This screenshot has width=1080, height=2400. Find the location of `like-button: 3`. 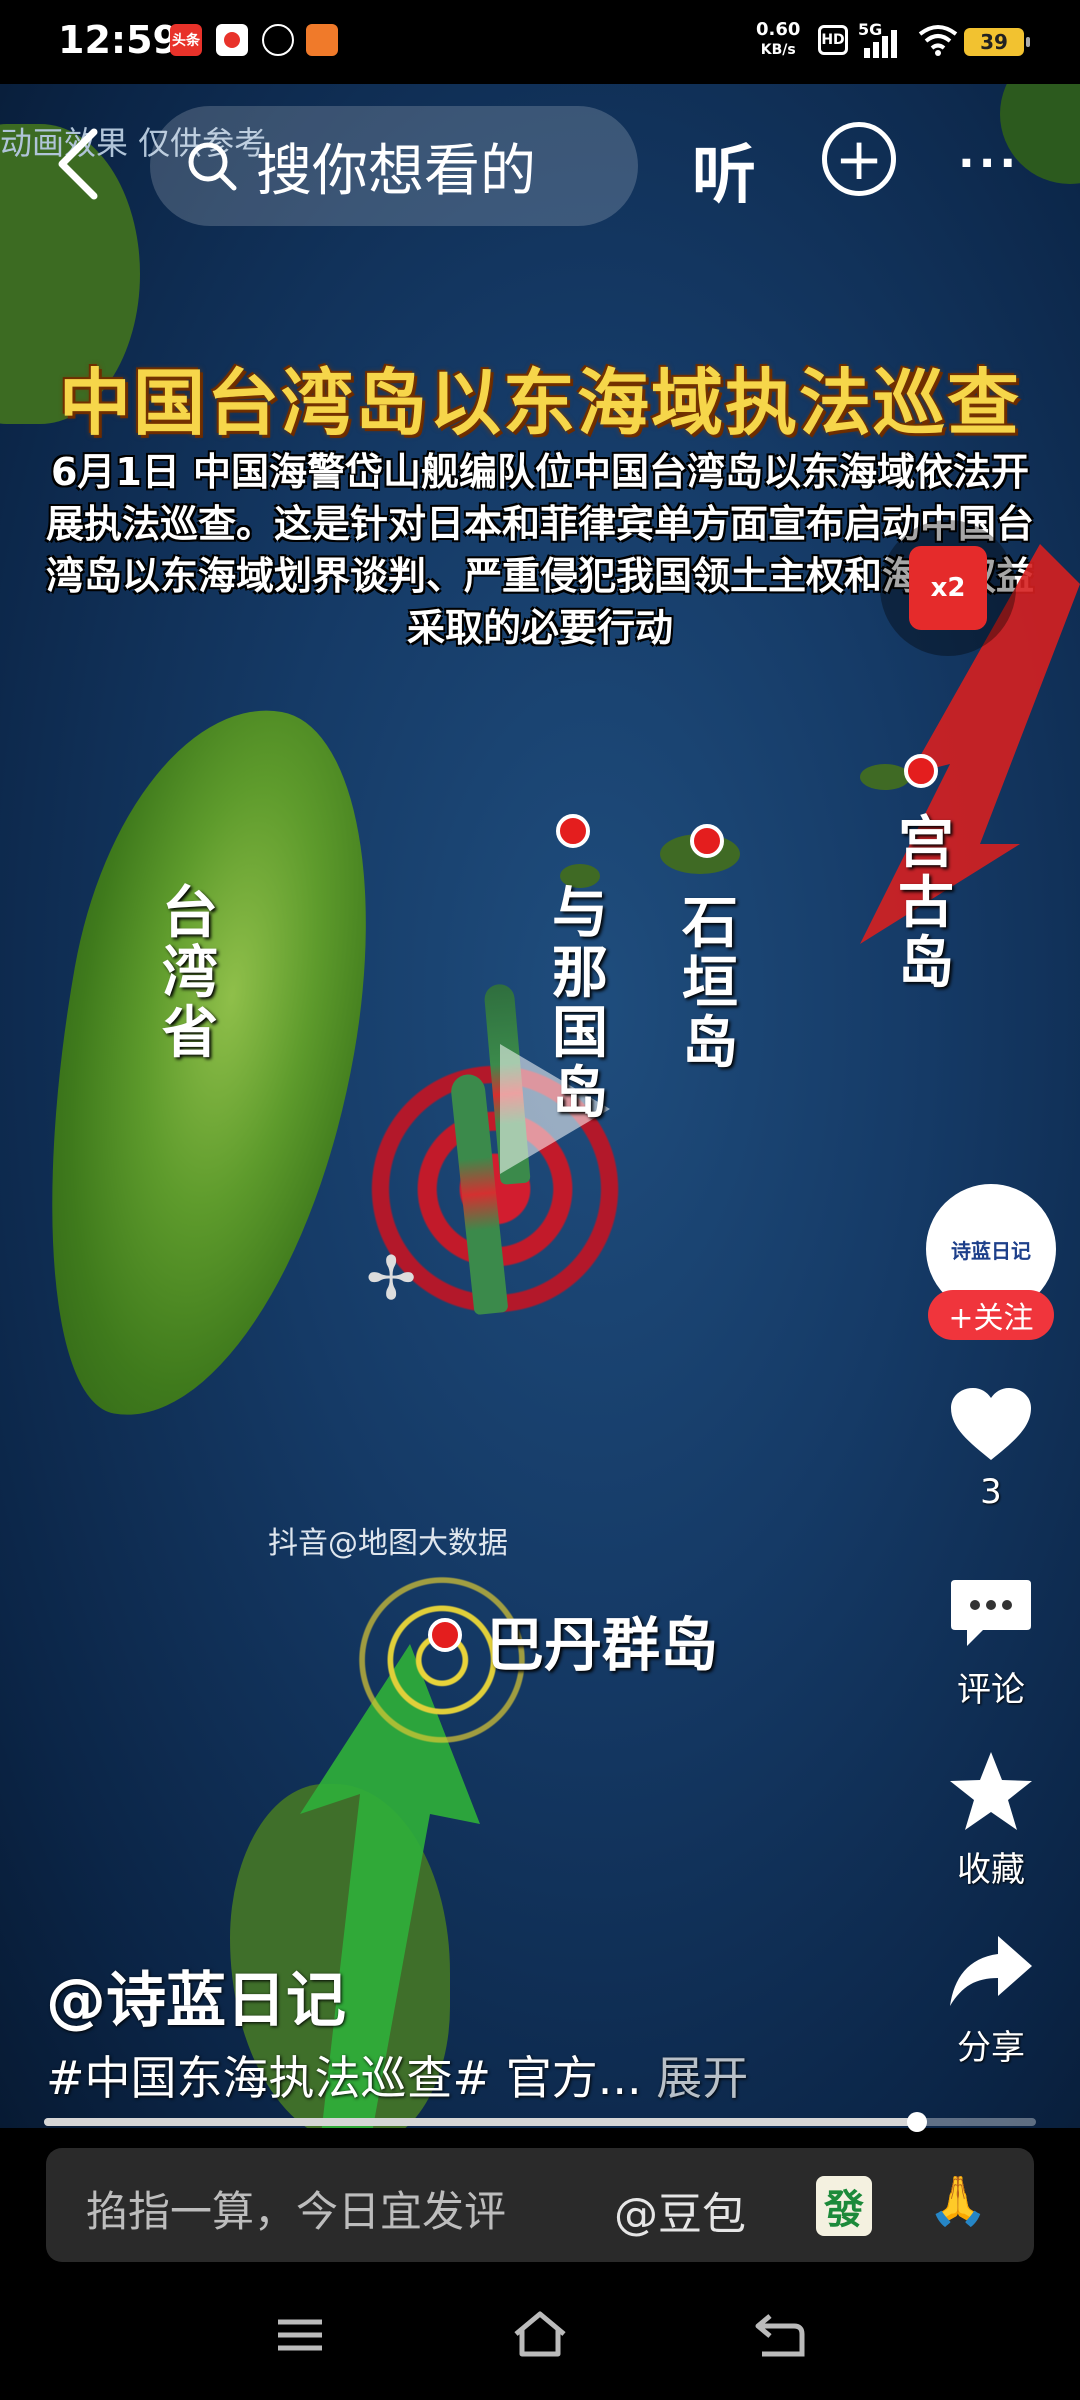

like-button: 3 is located at coordinates (991, 1449).